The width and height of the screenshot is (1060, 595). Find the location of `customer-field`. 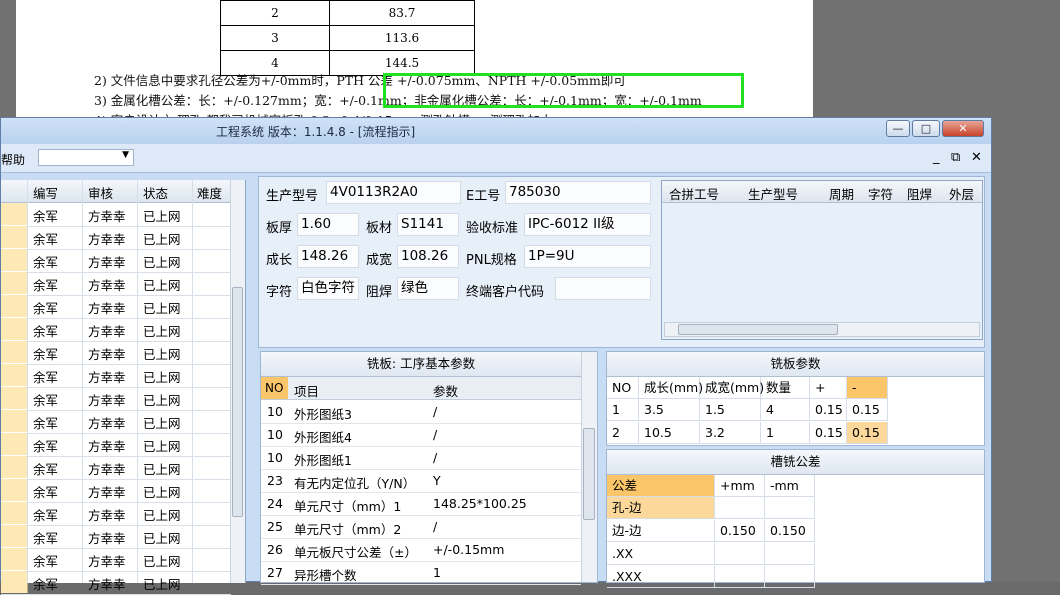

customer-field is located at coordinates (603, 288).